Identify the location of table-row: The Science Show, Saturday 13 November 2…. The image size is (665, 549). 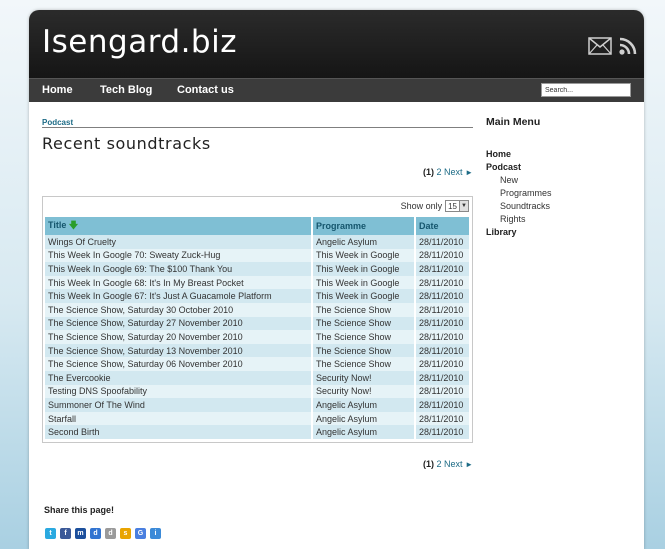
(258, 350).